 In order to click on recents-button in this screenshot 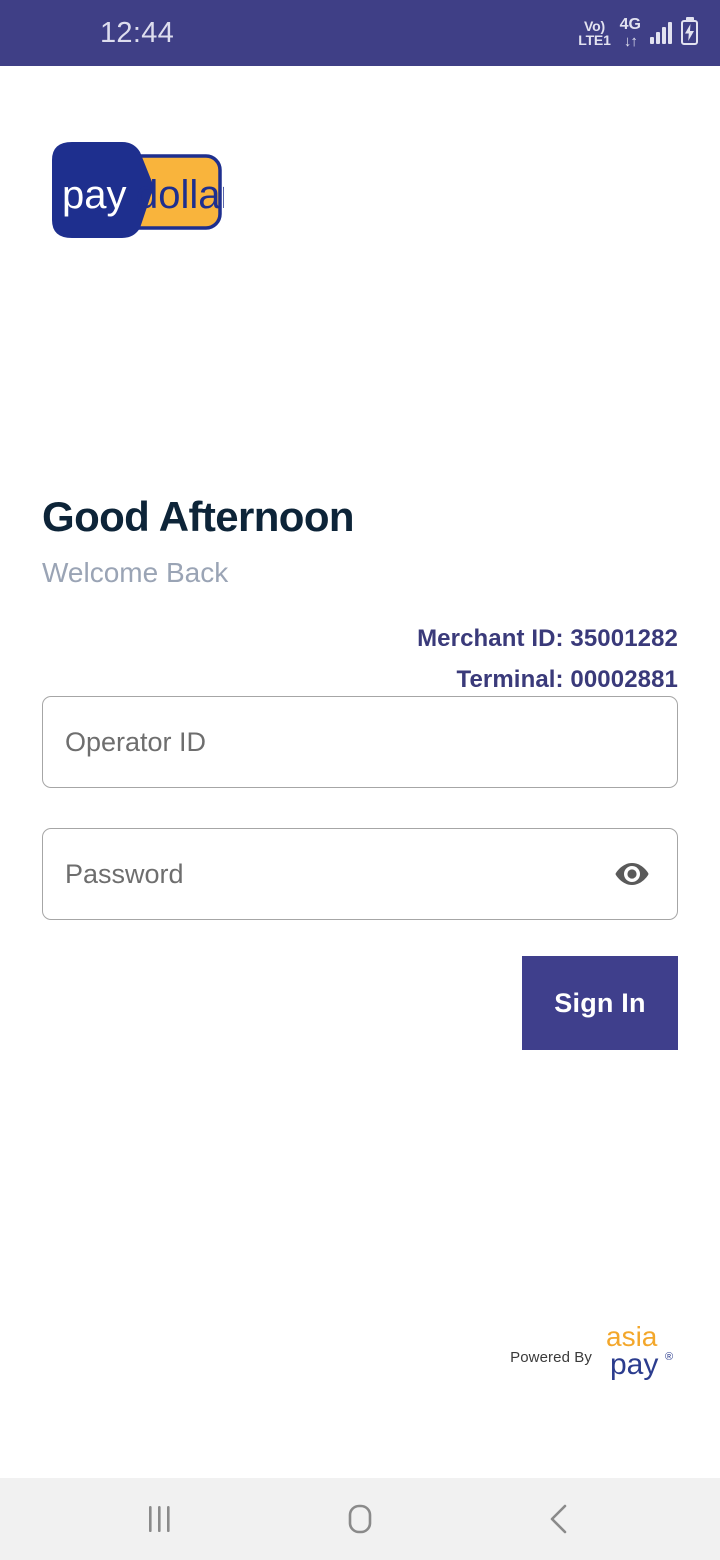, I will do `click(160, 1519)`.